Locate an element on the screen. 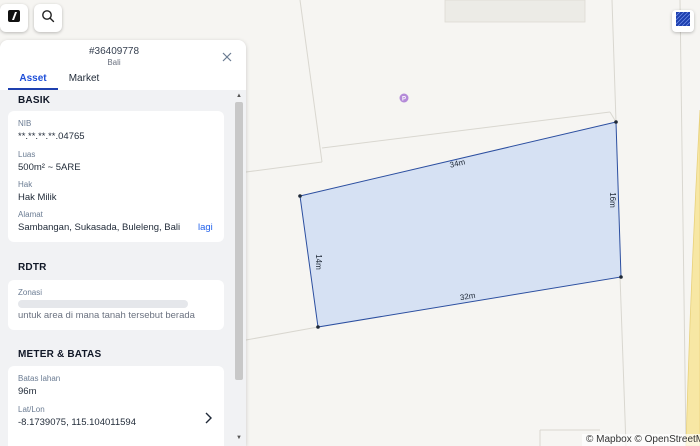 The height and width of the screenshot is (446, 700). tab-asset: Asset is located at coordinates (33, 81).